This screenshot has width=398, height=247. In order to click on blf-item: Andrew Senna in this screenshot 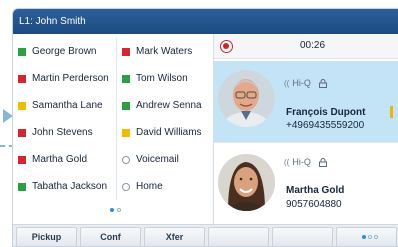, I will do `click(165, 105)`.